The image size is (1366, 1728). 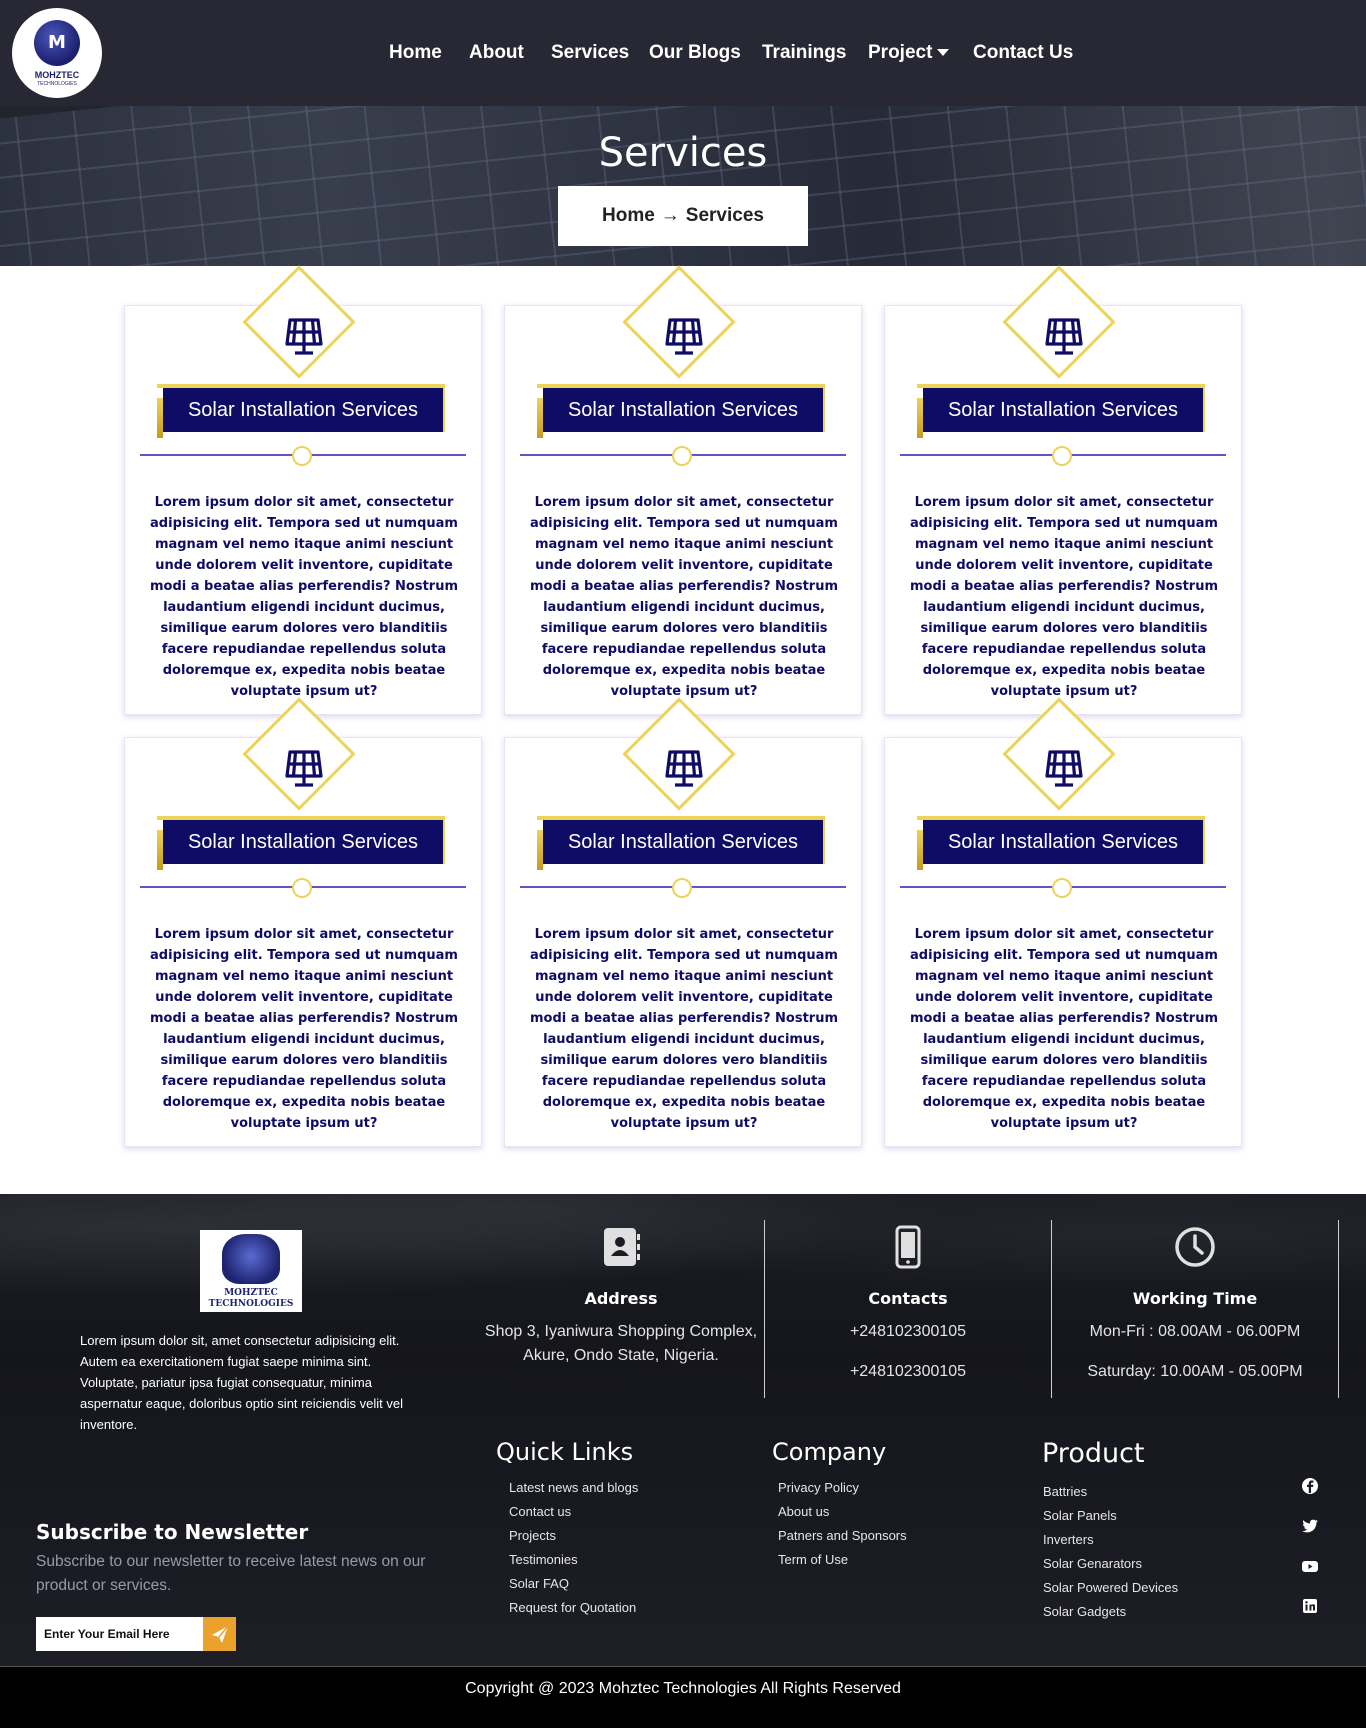 I want to click on product-link-solar-panels: Solar Panels, so click(x=1110, y=1516).